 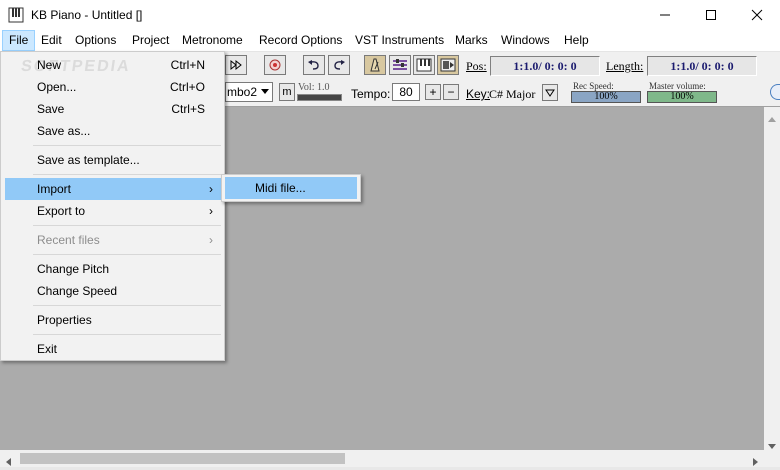 I want to click on app-icon, so click(x=16, y=15).